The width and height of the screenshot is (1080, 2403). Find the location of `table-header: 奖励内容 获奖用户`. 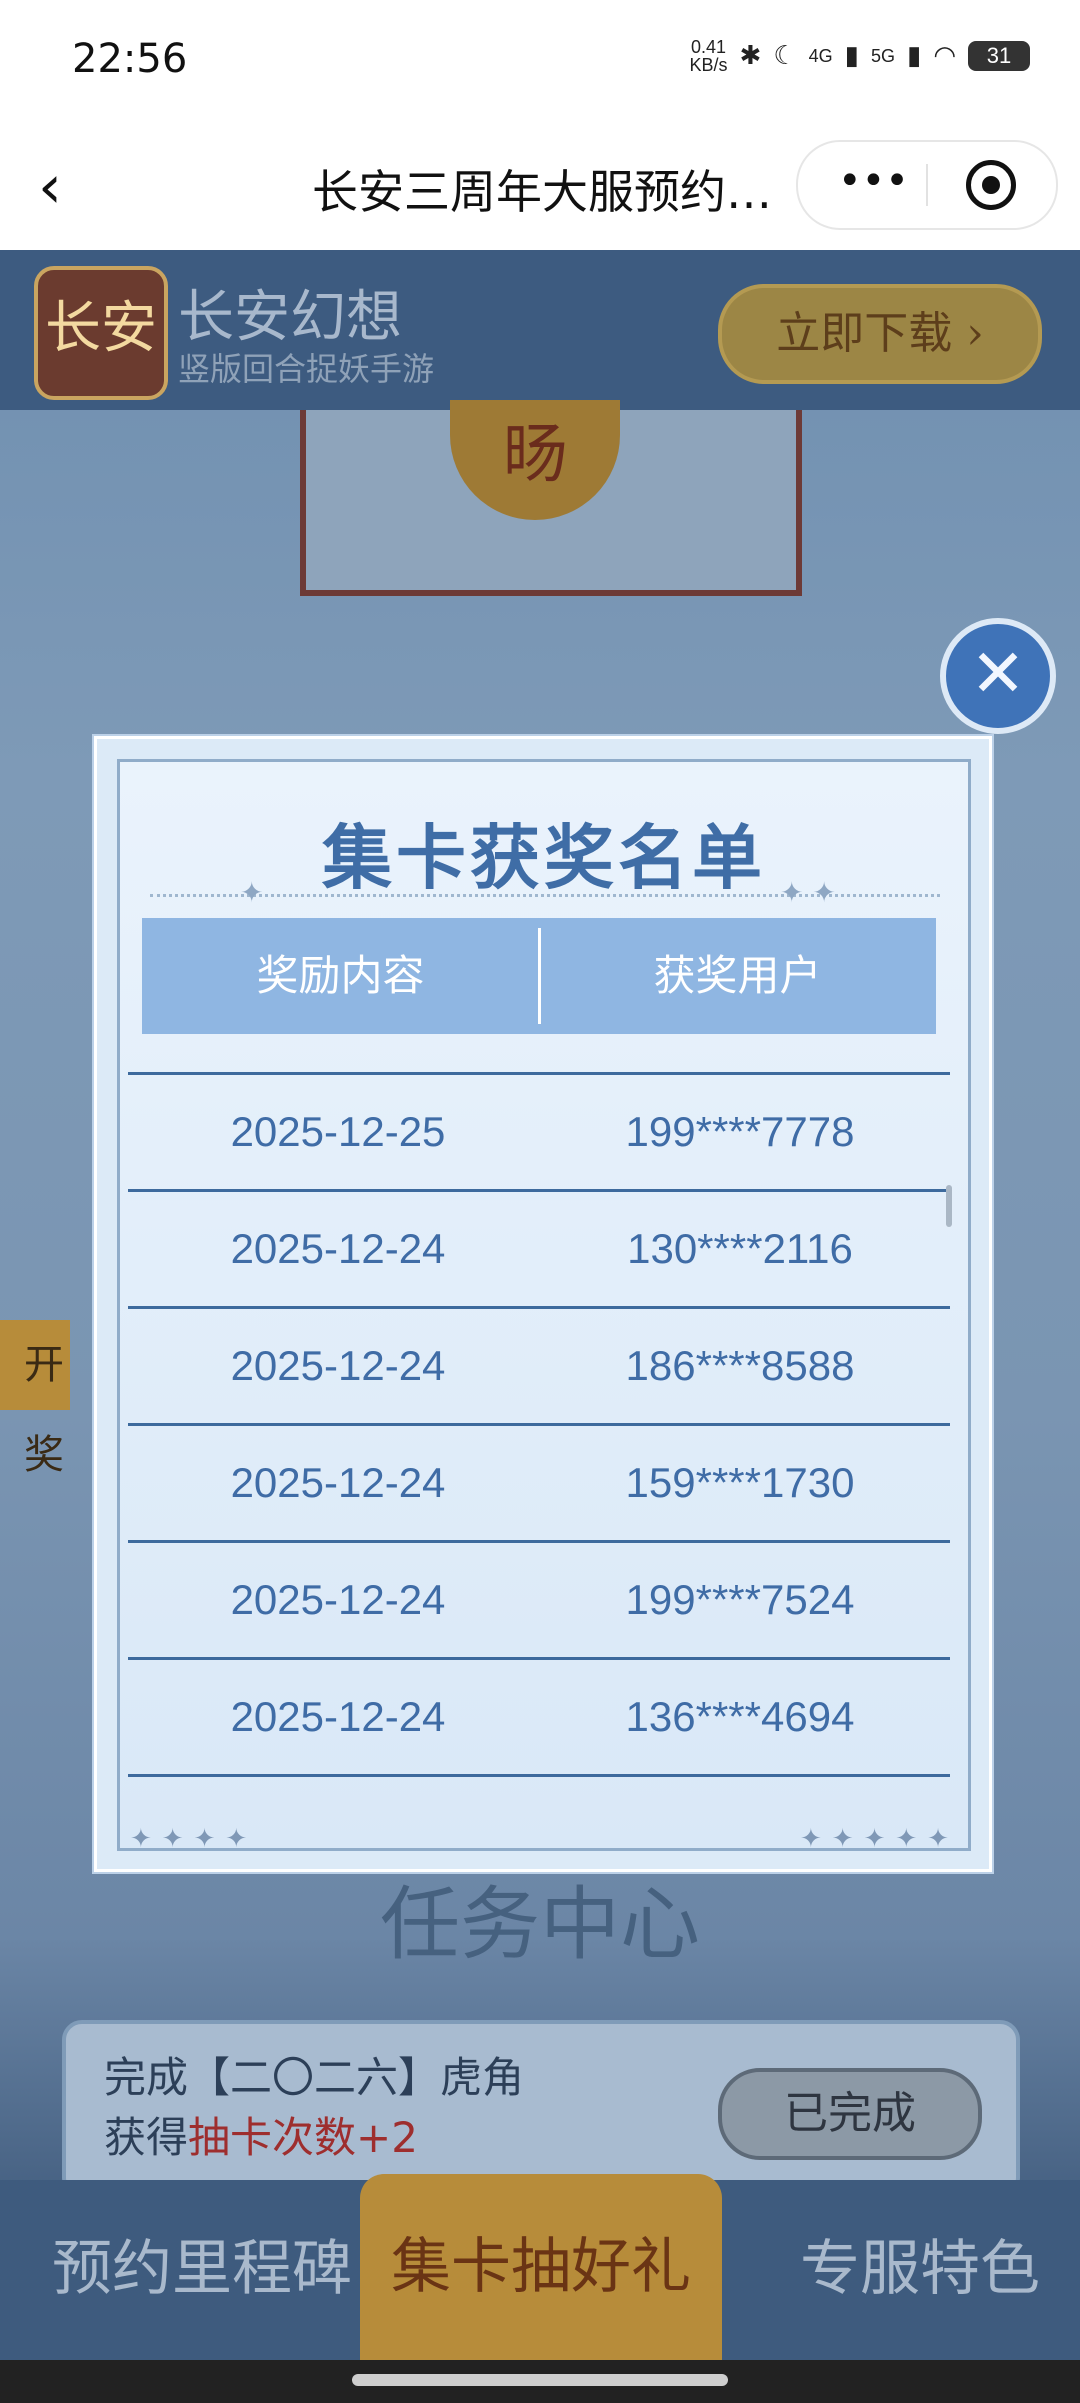

table-header: 奖励内容 获奖用户 is located at coordinates (539, 976).